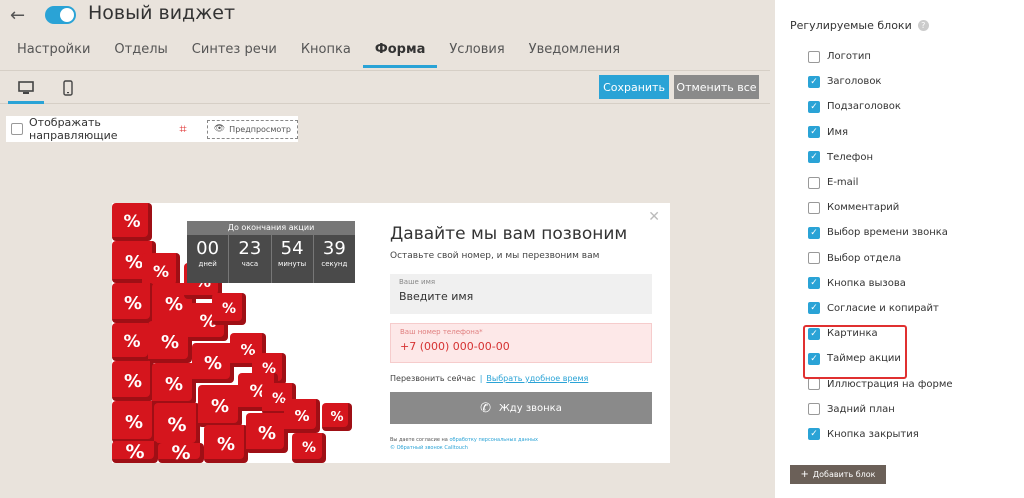 This screenshot has height=498, width=1024. I want to click on choose-time-link: Выбрать удобное время, so click(537, 378).